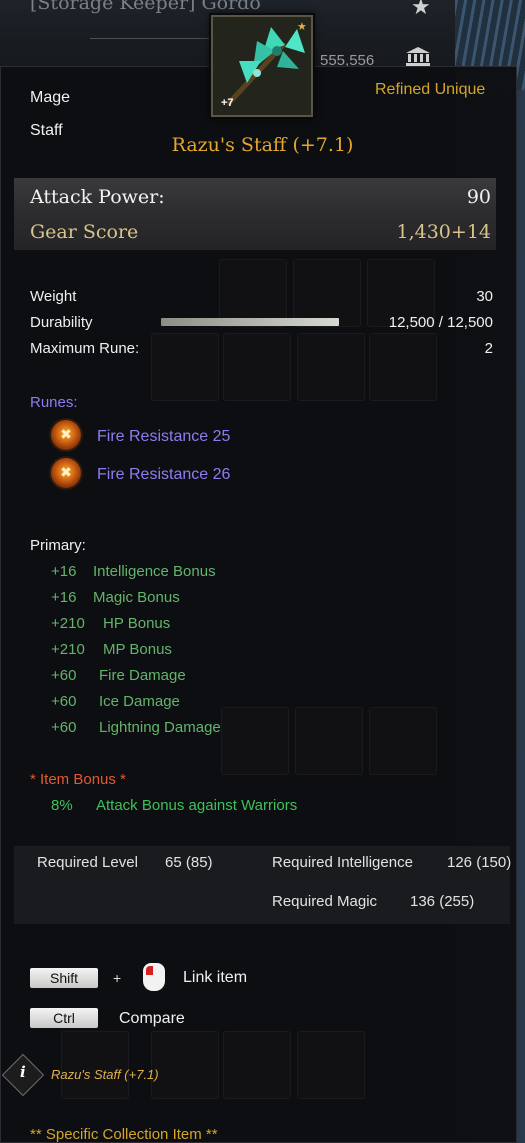  Describe the element at coordinates (136, 597) in the screenshot. I see `primary-stat-name: Magic Bonus` at that location.